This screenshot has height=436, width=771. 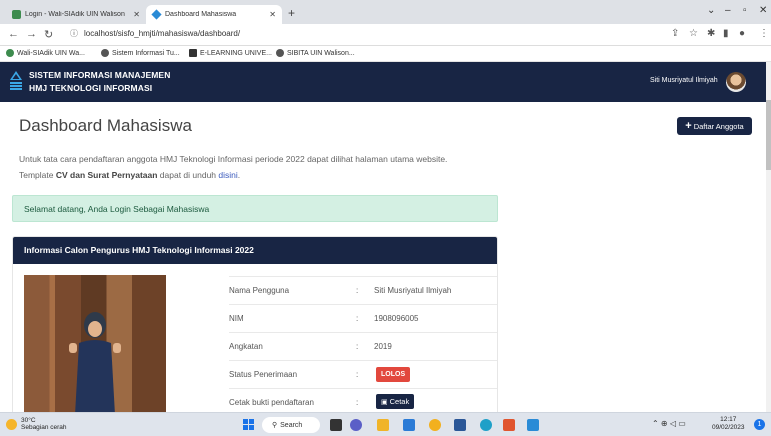 I want to click on daftar-anggota-button: + Daftar Anggota, so click(x=714, y=126).